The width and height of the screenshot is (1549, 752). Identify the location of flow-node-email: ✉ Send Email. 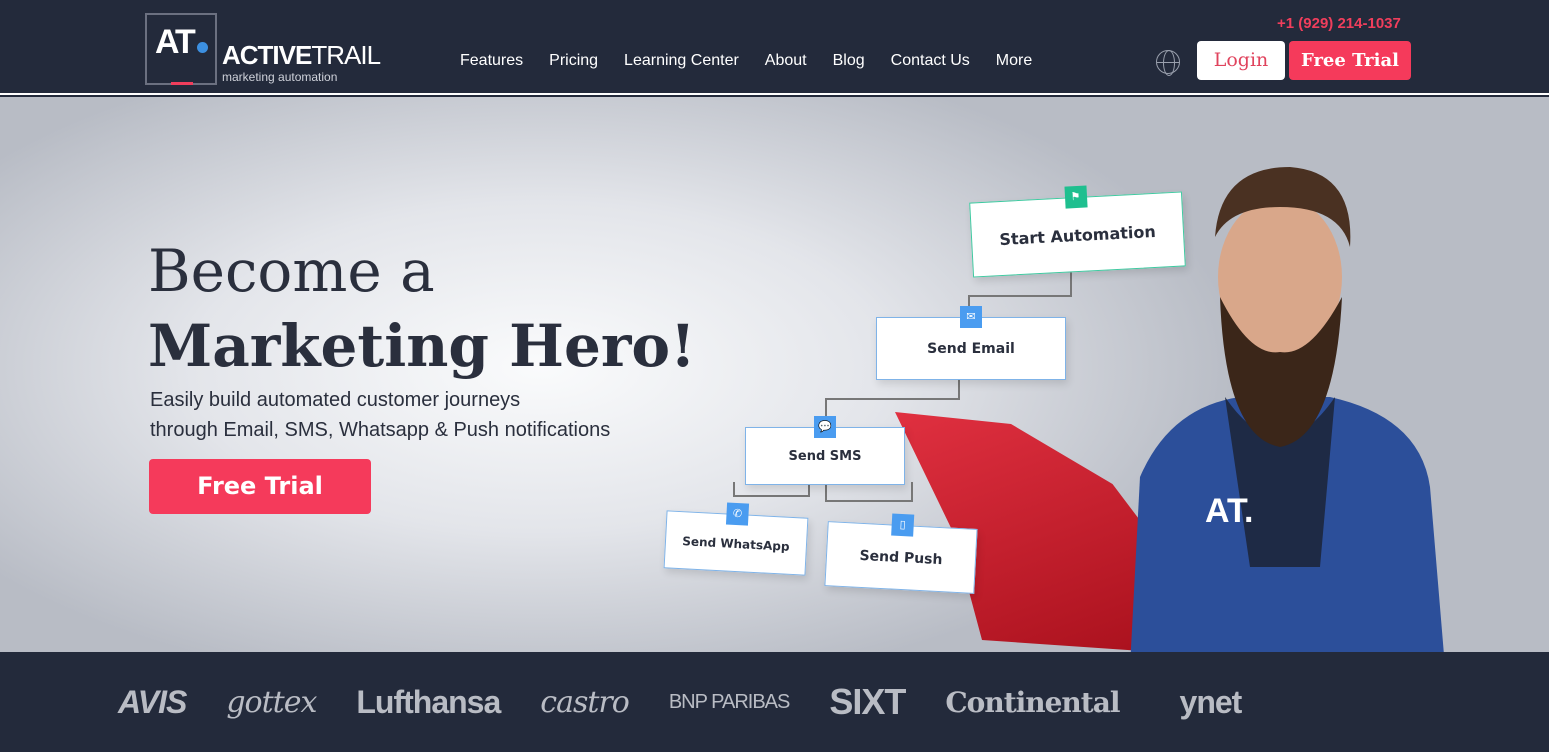
(971, 343).